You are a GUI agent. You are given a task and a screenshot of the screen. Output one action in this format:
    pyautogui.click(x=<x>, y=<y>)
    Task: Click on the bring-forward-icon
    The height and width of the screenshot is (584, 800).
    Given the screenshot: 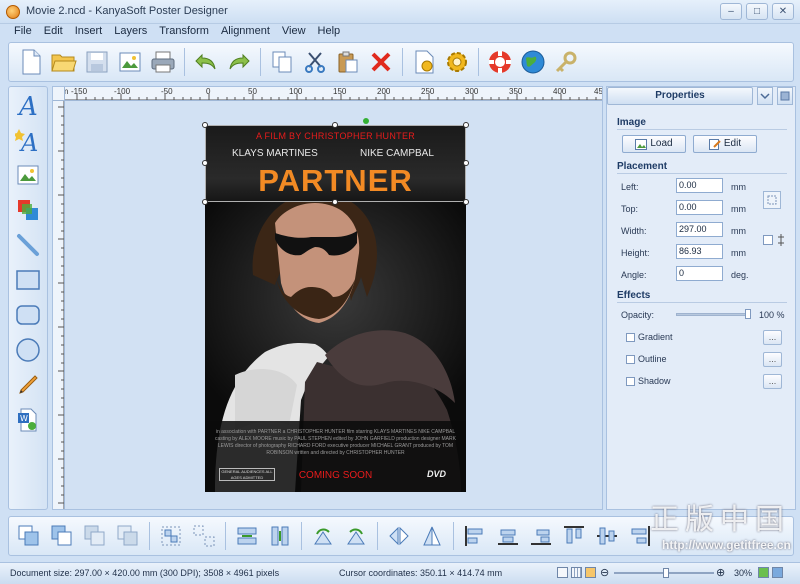 What is the action you would take?
    pyautogui.click(x=62, y=536)
    